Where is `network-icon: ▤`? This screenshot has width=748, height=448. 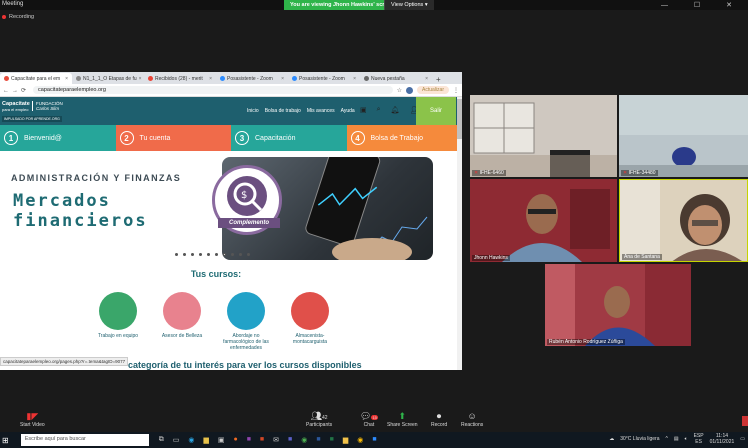 network-icon: ▤ is located at coordinates (676, 439).